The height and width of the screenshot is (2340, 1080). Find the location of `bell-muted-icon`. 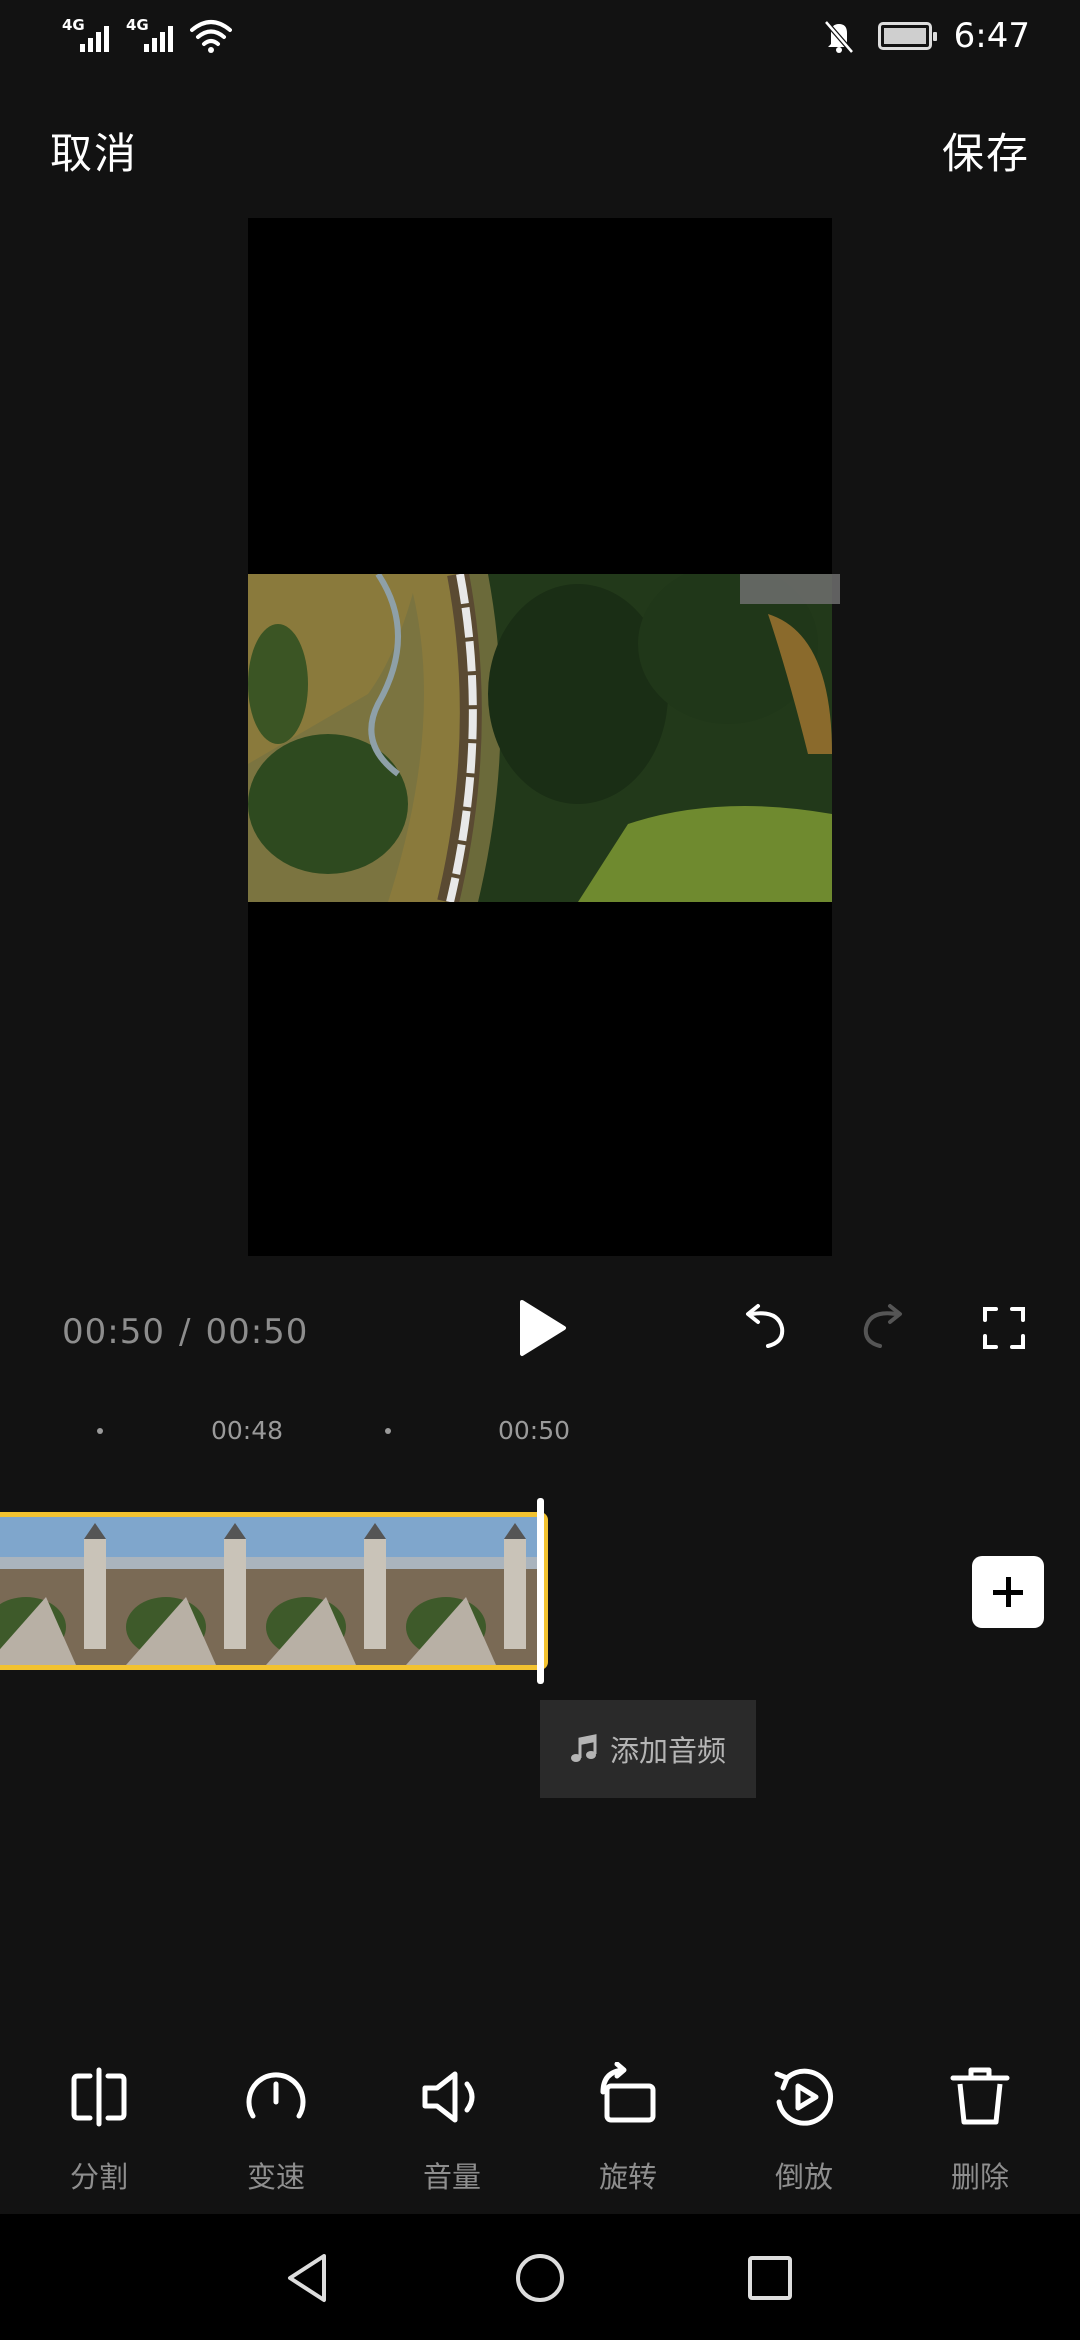

bell-muted-icon is located at coordinates (838, 37).